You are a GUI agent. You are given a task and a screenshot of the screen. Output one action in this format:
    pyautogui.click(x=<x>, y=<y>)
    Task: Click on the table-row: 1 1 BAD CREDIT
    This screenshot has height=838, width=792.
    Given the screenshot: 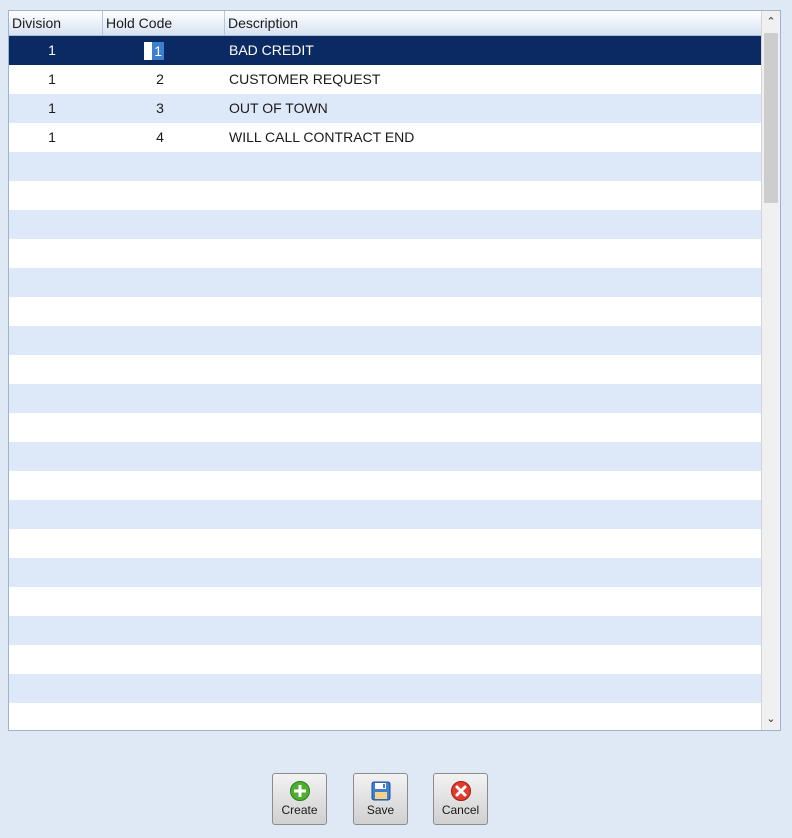 What is the action you would take?
    pyautogui.click(x=385, y=50)
    